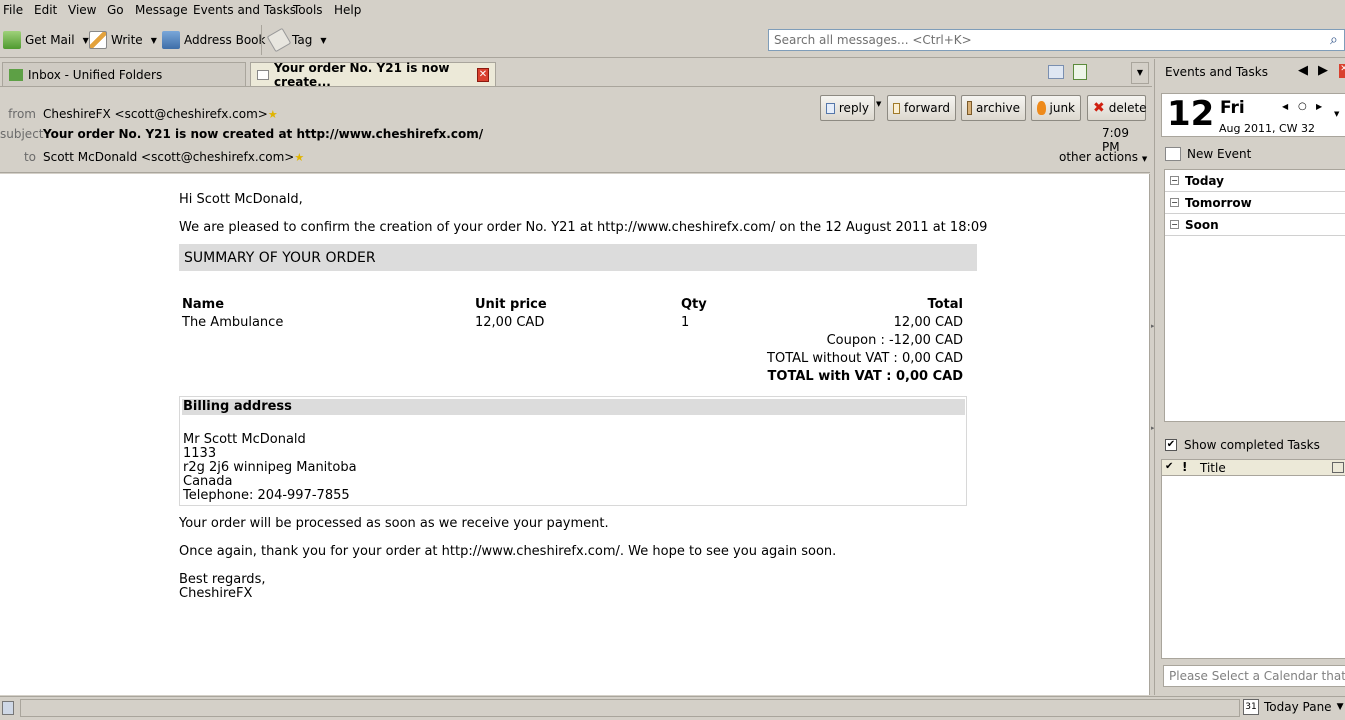 The image size is (1345, 720). What do you see at coordinates (45, 10) in the screenshot?
I see `menu-edit: Edit` at bounding box center [45, 10].